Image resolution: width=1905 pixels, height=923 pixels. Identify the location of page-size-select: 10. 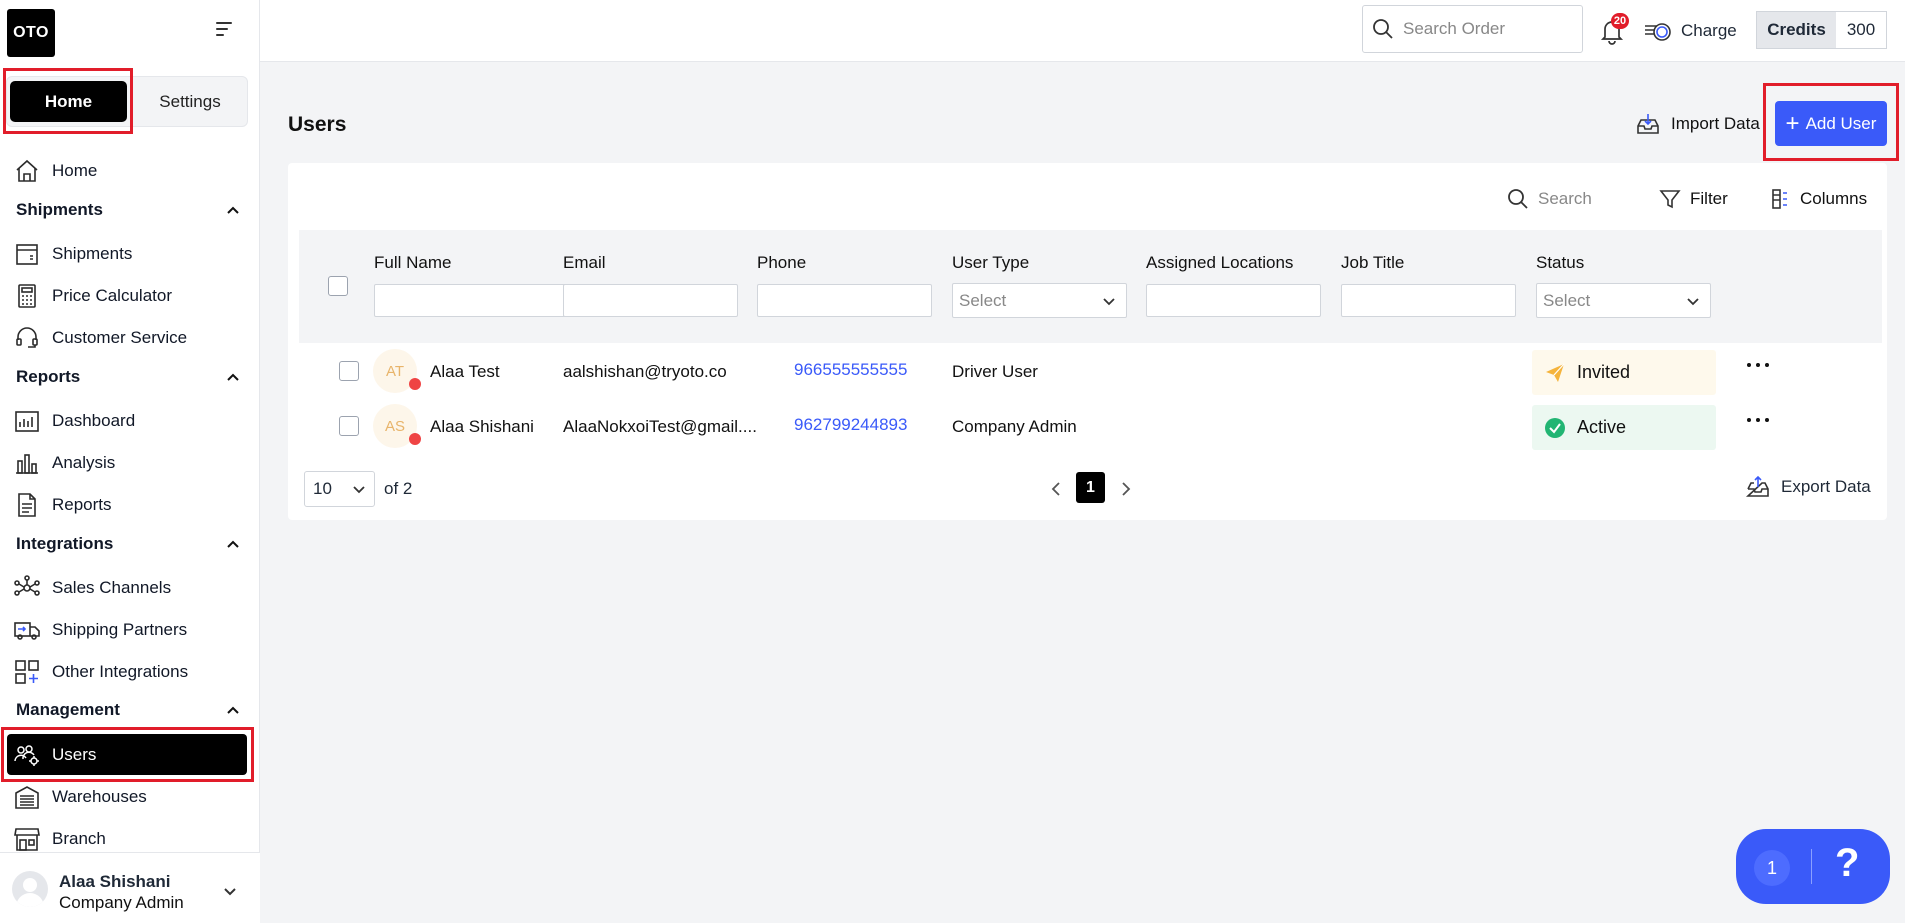
(339, 489).